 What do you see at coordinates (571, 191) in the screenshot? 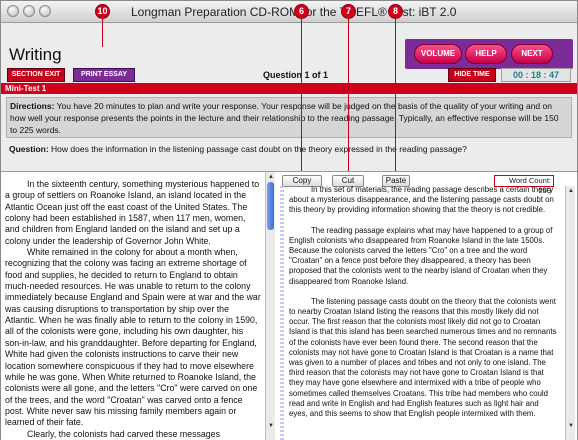
I see `essay-scroll-up-icon: ▲` at bounding box center [571, 191].